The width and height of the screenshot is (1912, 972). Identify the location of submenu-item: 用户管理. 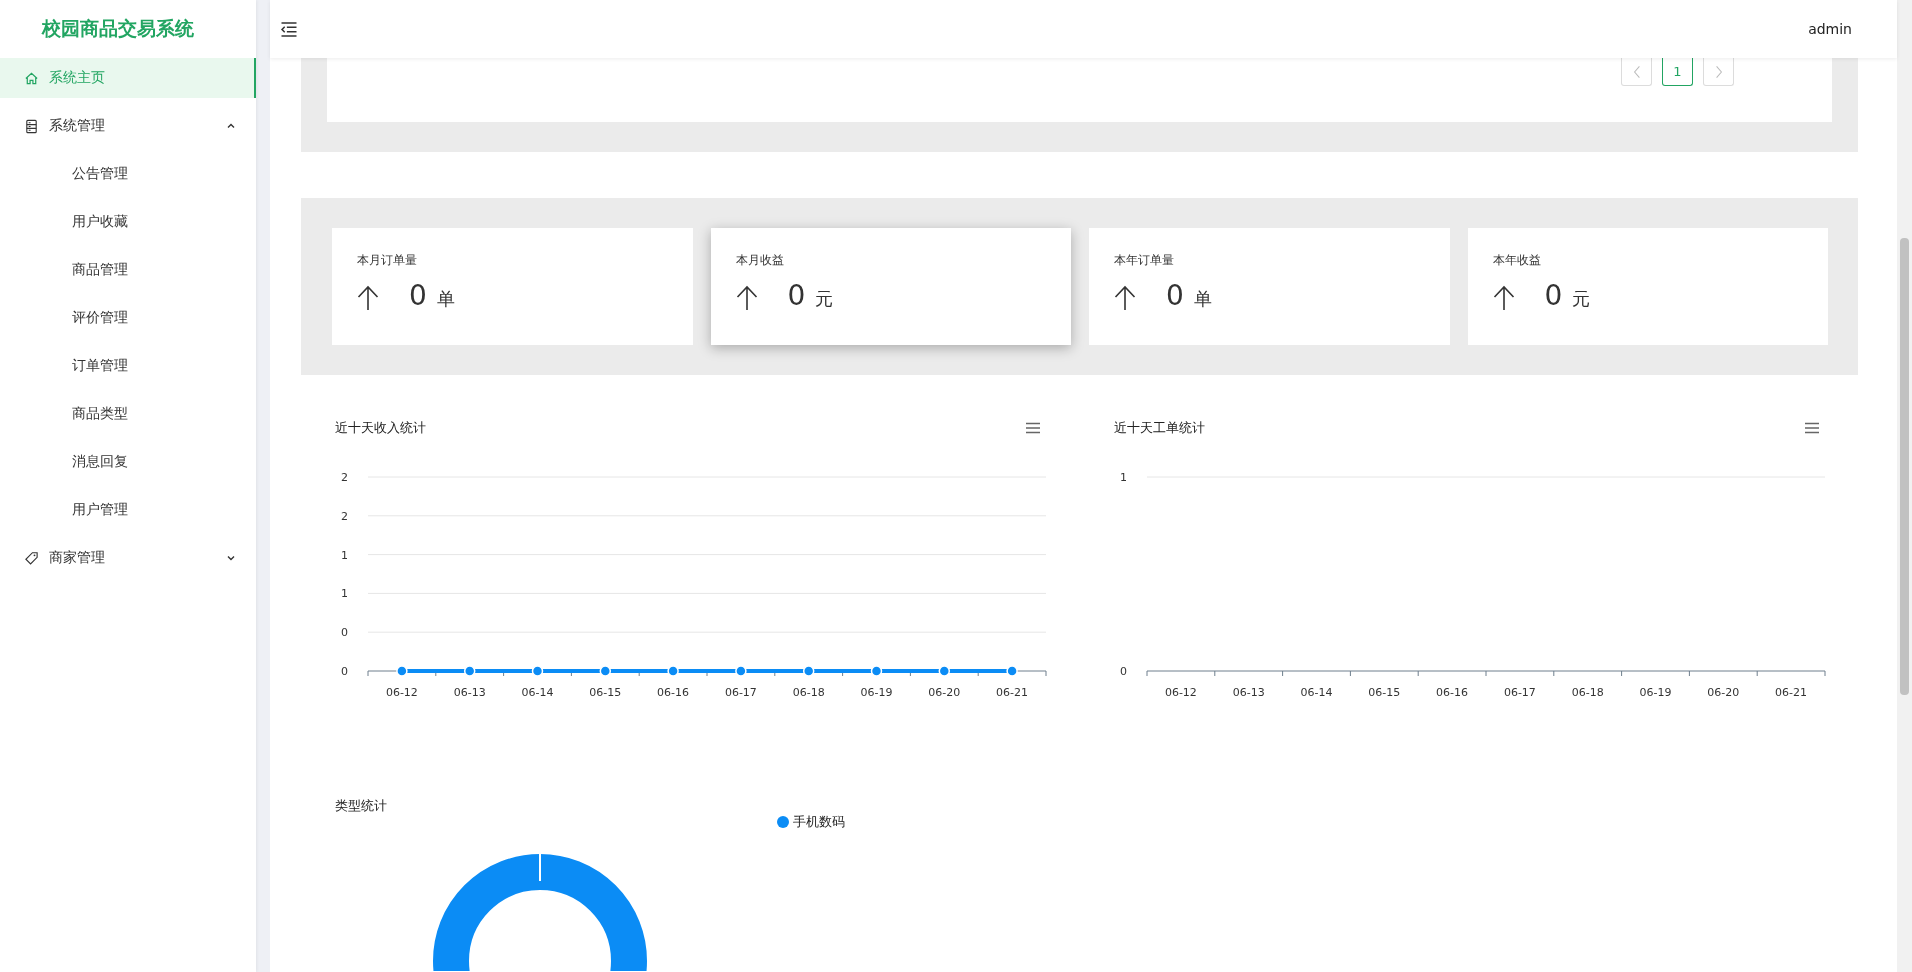
(128, 510).